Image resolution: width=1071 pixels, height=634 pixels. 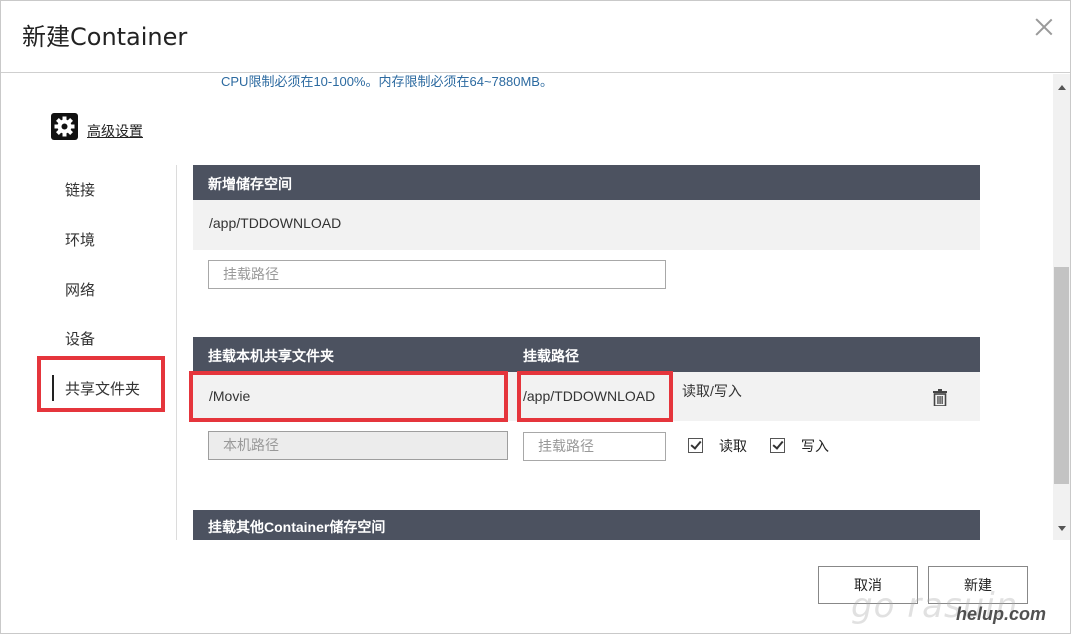 What do you see at coordinates (940, 397) in the screenshot?
I see `trash-icon` at bounding box center [940, 397].